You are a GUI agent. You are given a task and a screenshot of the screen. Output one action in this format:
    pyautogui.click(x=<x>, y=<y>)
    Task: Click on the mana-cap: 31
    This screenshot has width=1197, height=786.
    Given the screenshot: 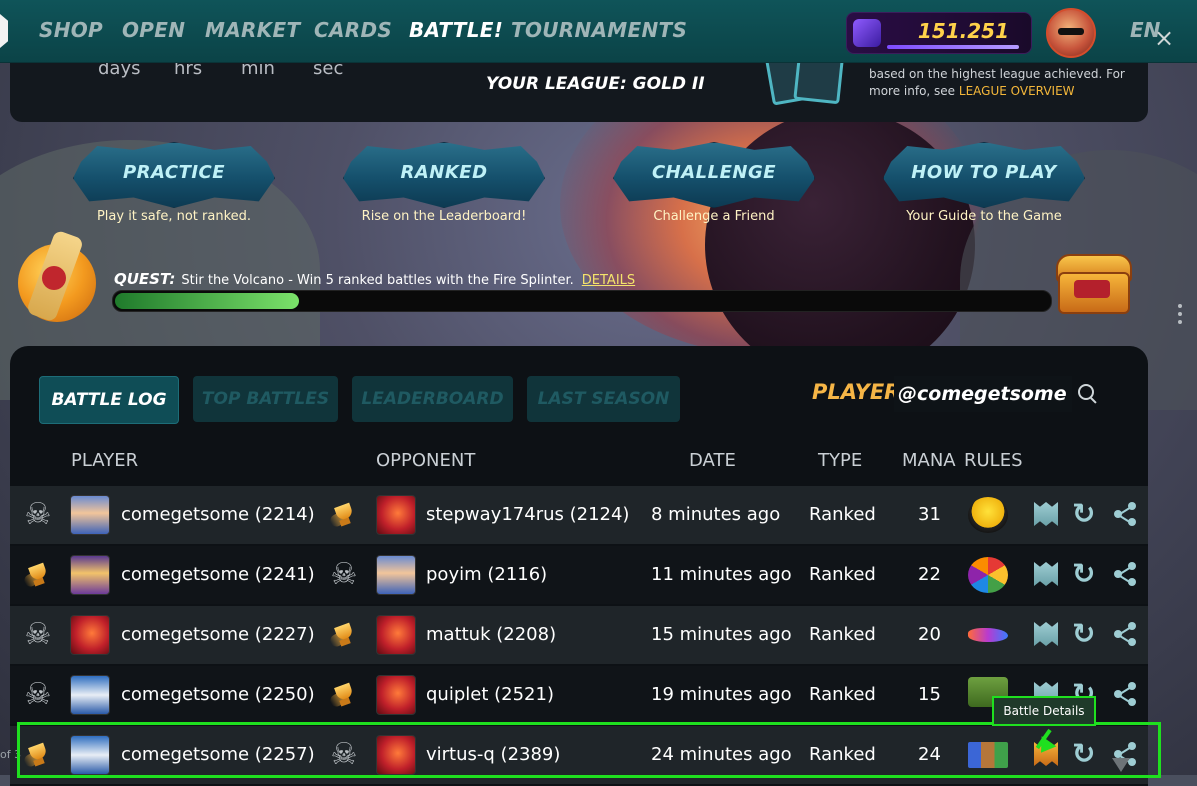 What is the action you would take?
    pyautogui.click(x=929, y=514)
    